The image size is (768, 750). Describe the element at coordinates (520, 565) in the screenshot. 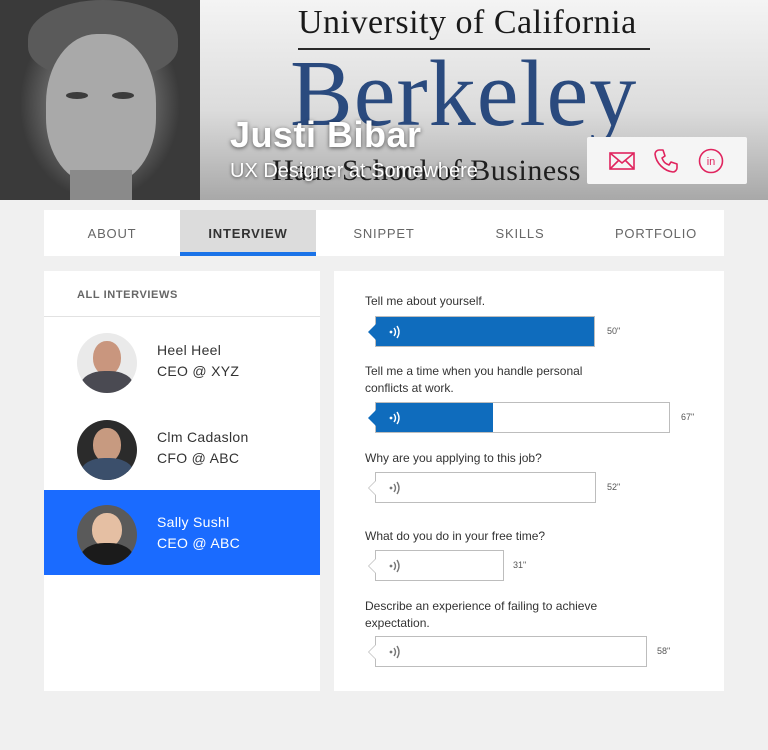

I see `audio-duration: 31"` at that location.